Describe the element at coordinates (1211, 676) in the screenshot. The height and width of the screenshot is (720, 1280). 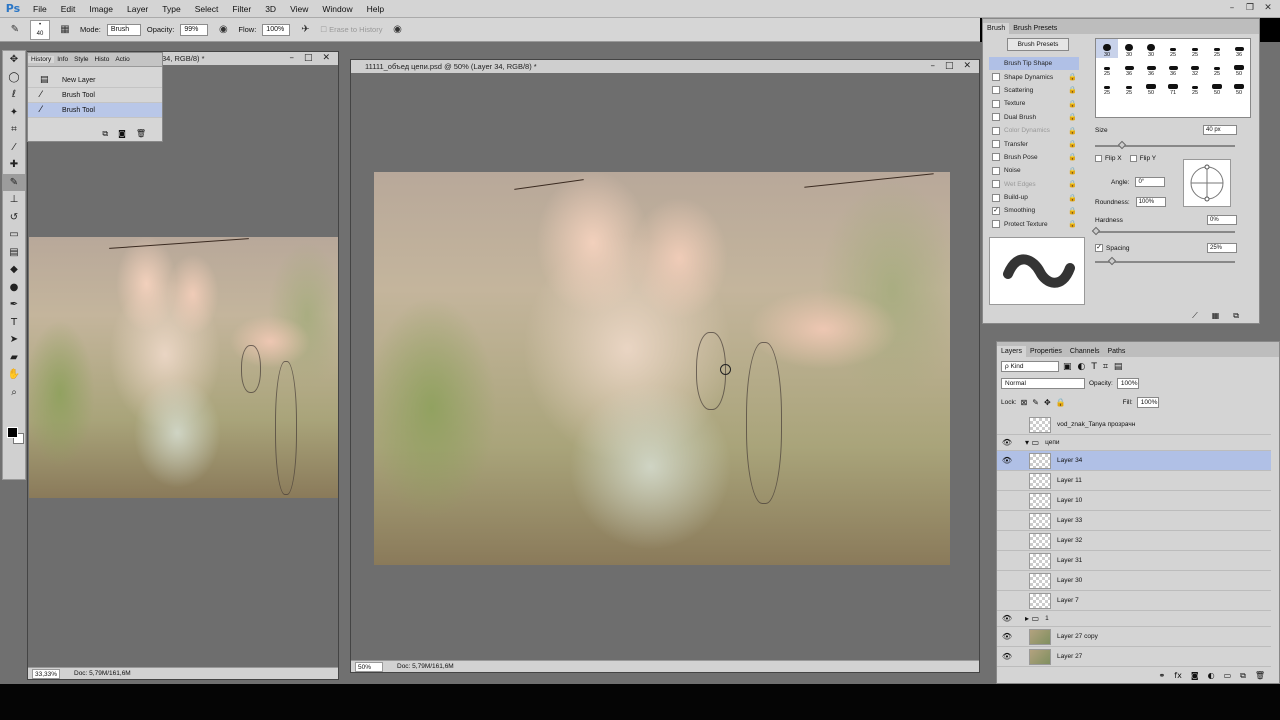
I see `adjustment-icon: ◐` at that location.